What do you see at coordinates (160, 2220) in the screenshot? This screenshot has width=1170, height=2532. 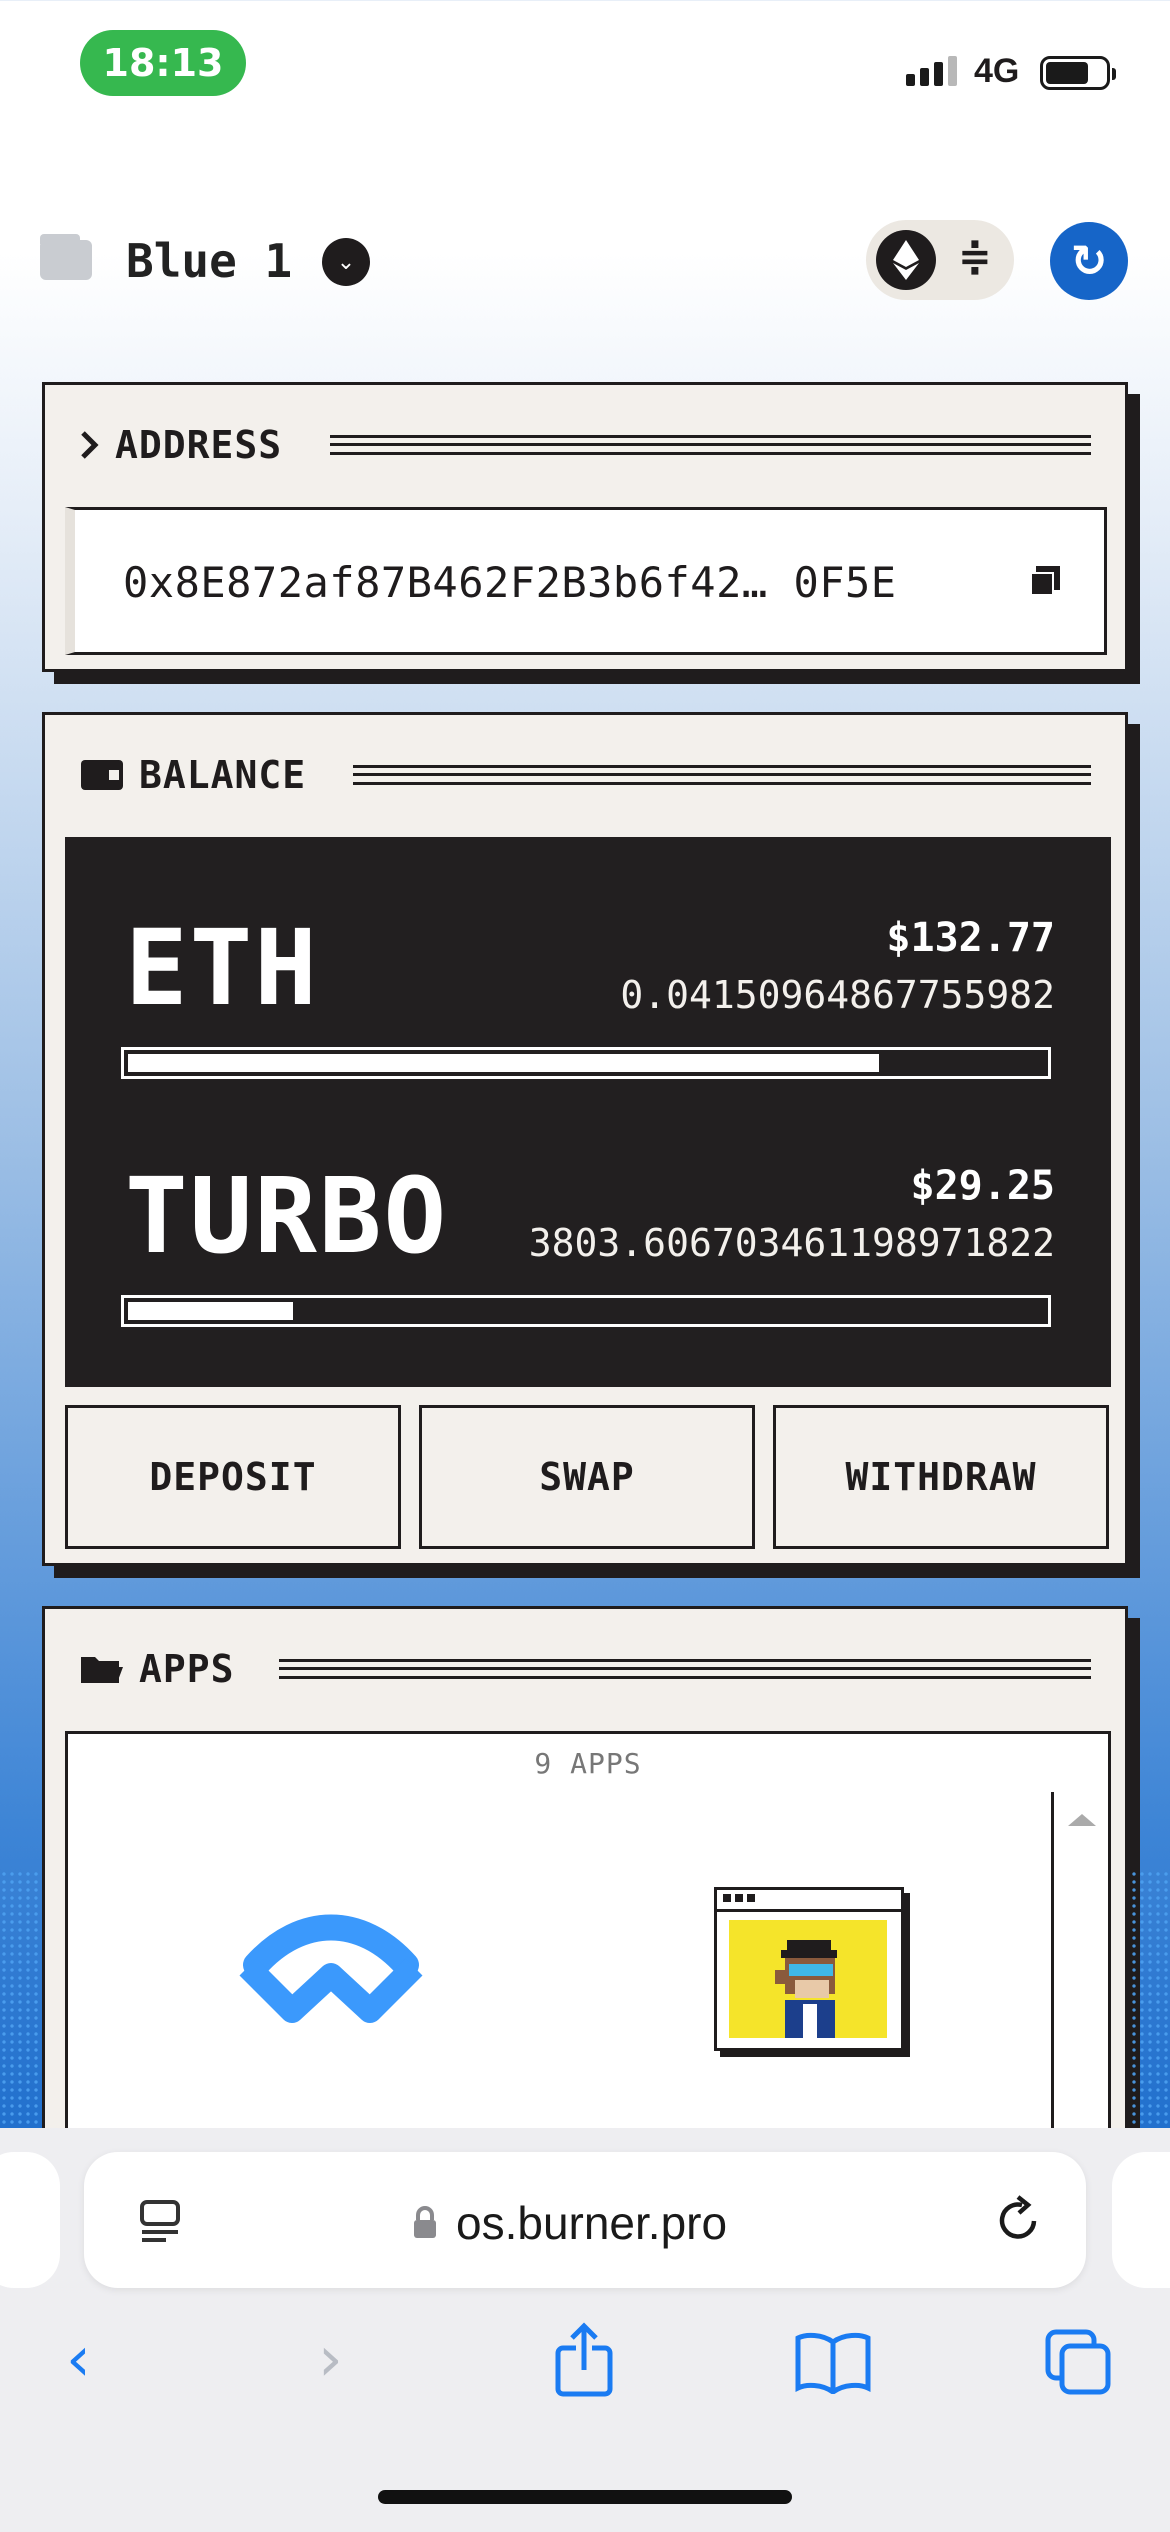 I see `tab-overview-icon` at bounding box center [160, 2220].